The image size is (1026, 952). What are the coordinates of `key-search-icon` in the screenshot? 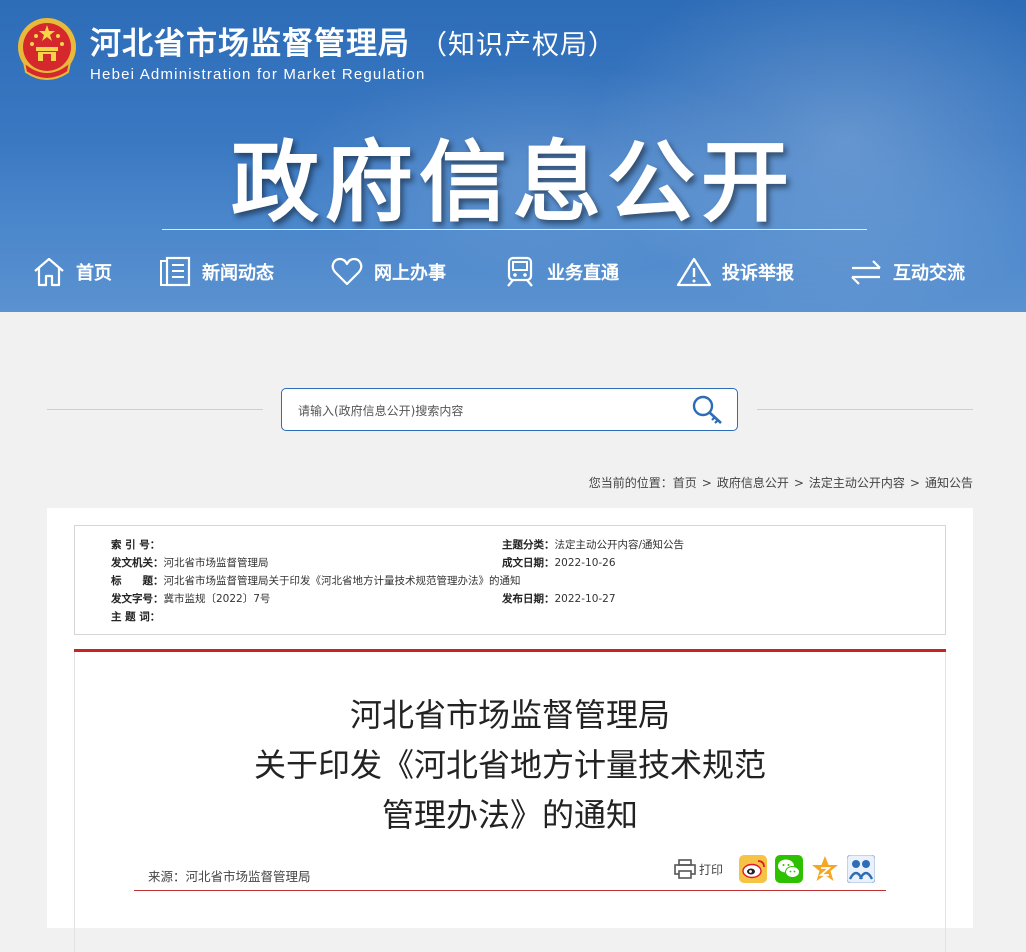 It's located at (707, 410).